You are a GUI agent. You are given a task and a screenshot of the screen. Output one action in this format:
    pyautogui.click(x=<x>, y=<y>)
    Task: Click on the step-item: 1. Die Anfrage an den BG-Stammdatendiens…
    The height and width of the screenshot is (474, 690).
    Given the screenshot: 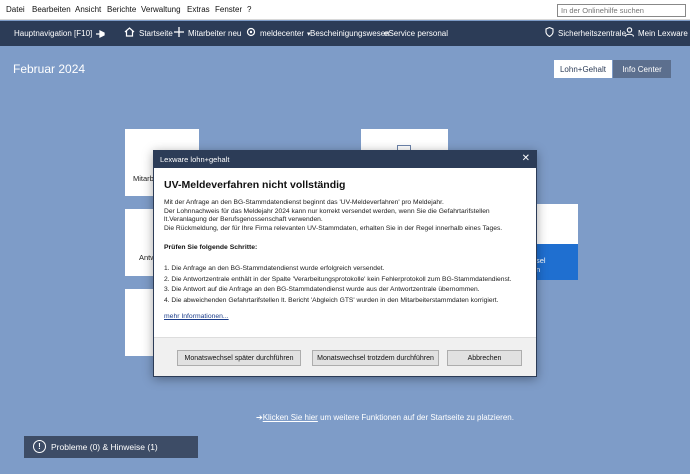 What is the action you would take?
    pyautogui.click(x=274, y=268)
    